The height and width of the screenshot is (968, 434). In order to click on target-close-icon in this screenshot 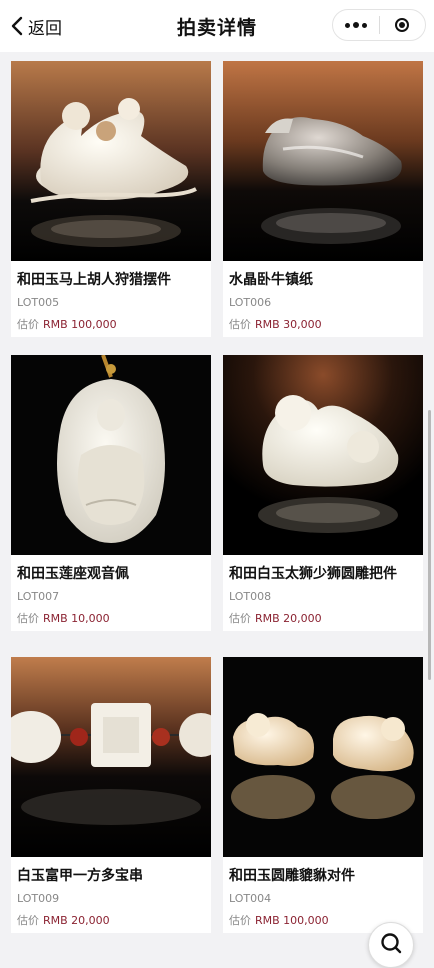, I will do `click(402, 25)`.